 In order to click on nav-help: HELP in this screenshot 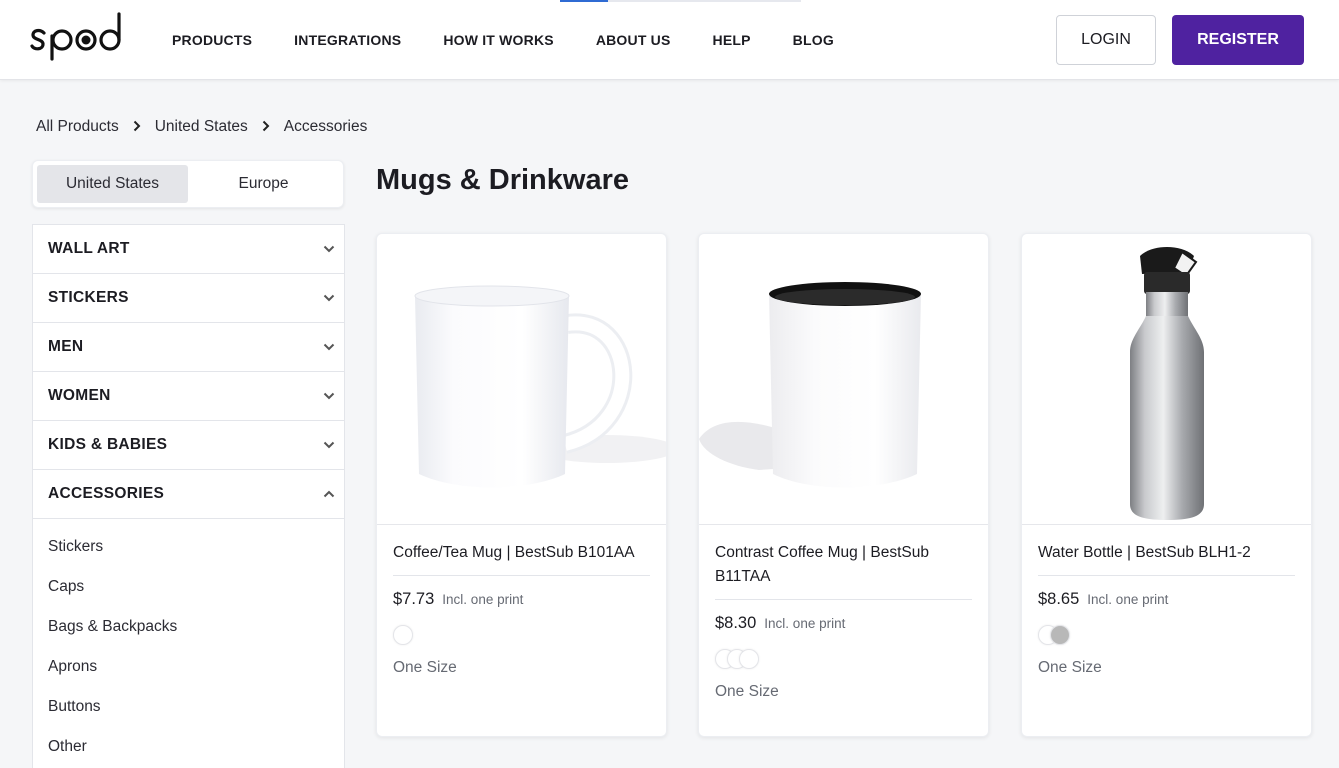, I will do `click(732, 40)`.